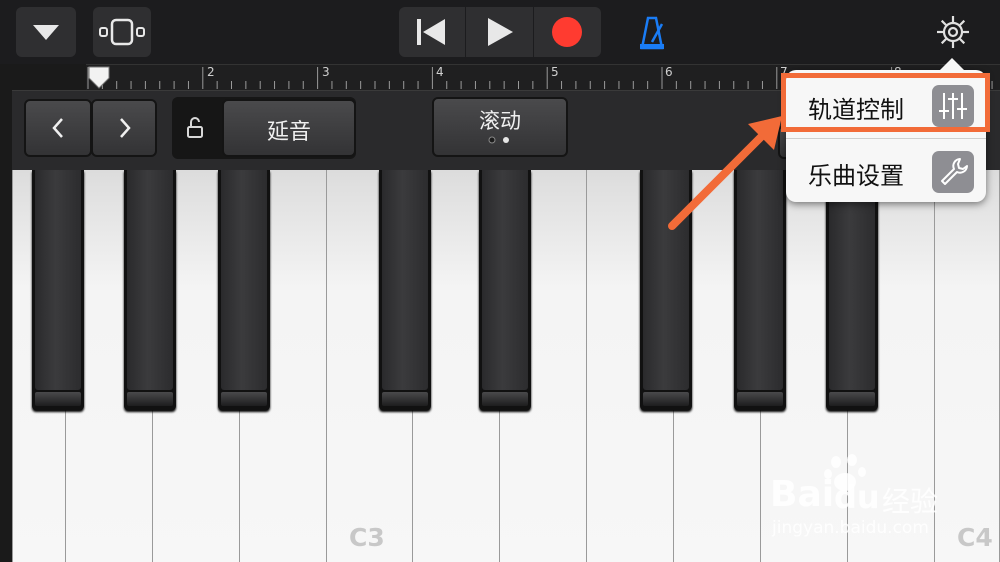 The image size is (1000, 562). What do you see at coordinates (885, 102) in the screenshot?
I see `highlight-box` at bounding box center [885, 102].